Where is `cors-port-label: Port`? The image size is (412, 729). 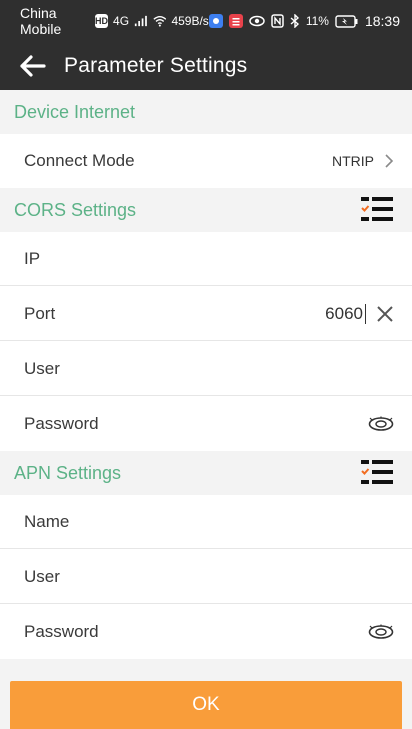
cors-port-label: Port is located at coordinates (40, 313).